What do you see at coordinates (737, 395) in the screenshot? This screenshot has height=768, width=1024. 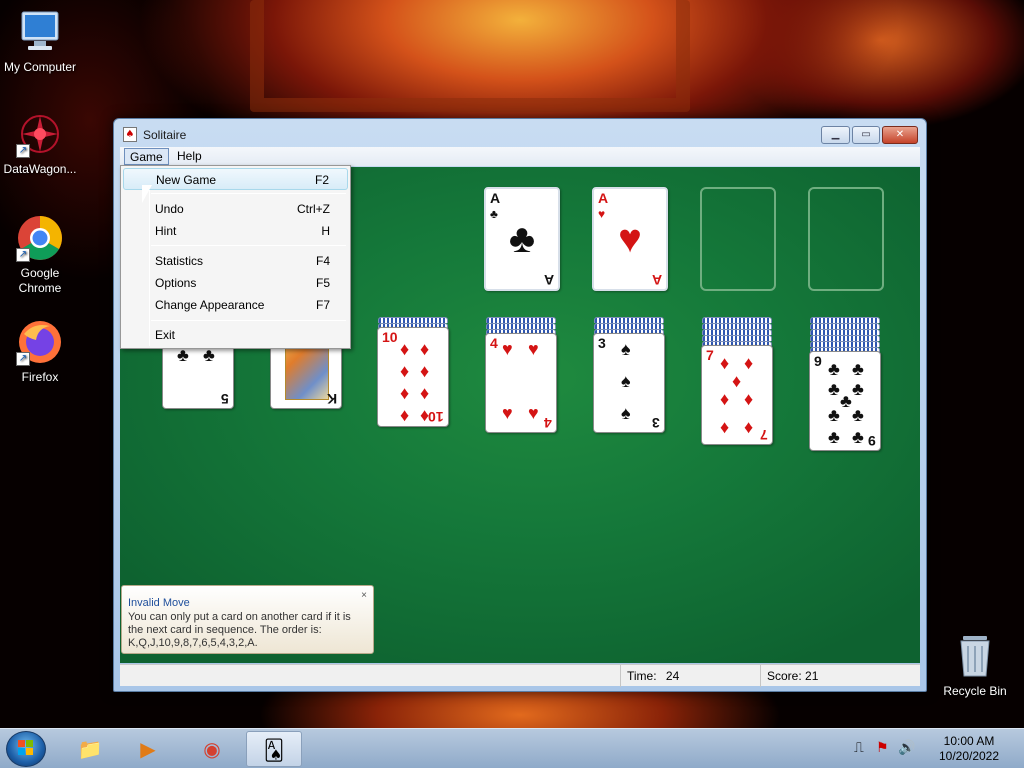 I see `tableau-card-6: 7 ♦ ♦ ♦ ♦ ♦ ♦ ♦ 7` at bounding box center [737, 395].